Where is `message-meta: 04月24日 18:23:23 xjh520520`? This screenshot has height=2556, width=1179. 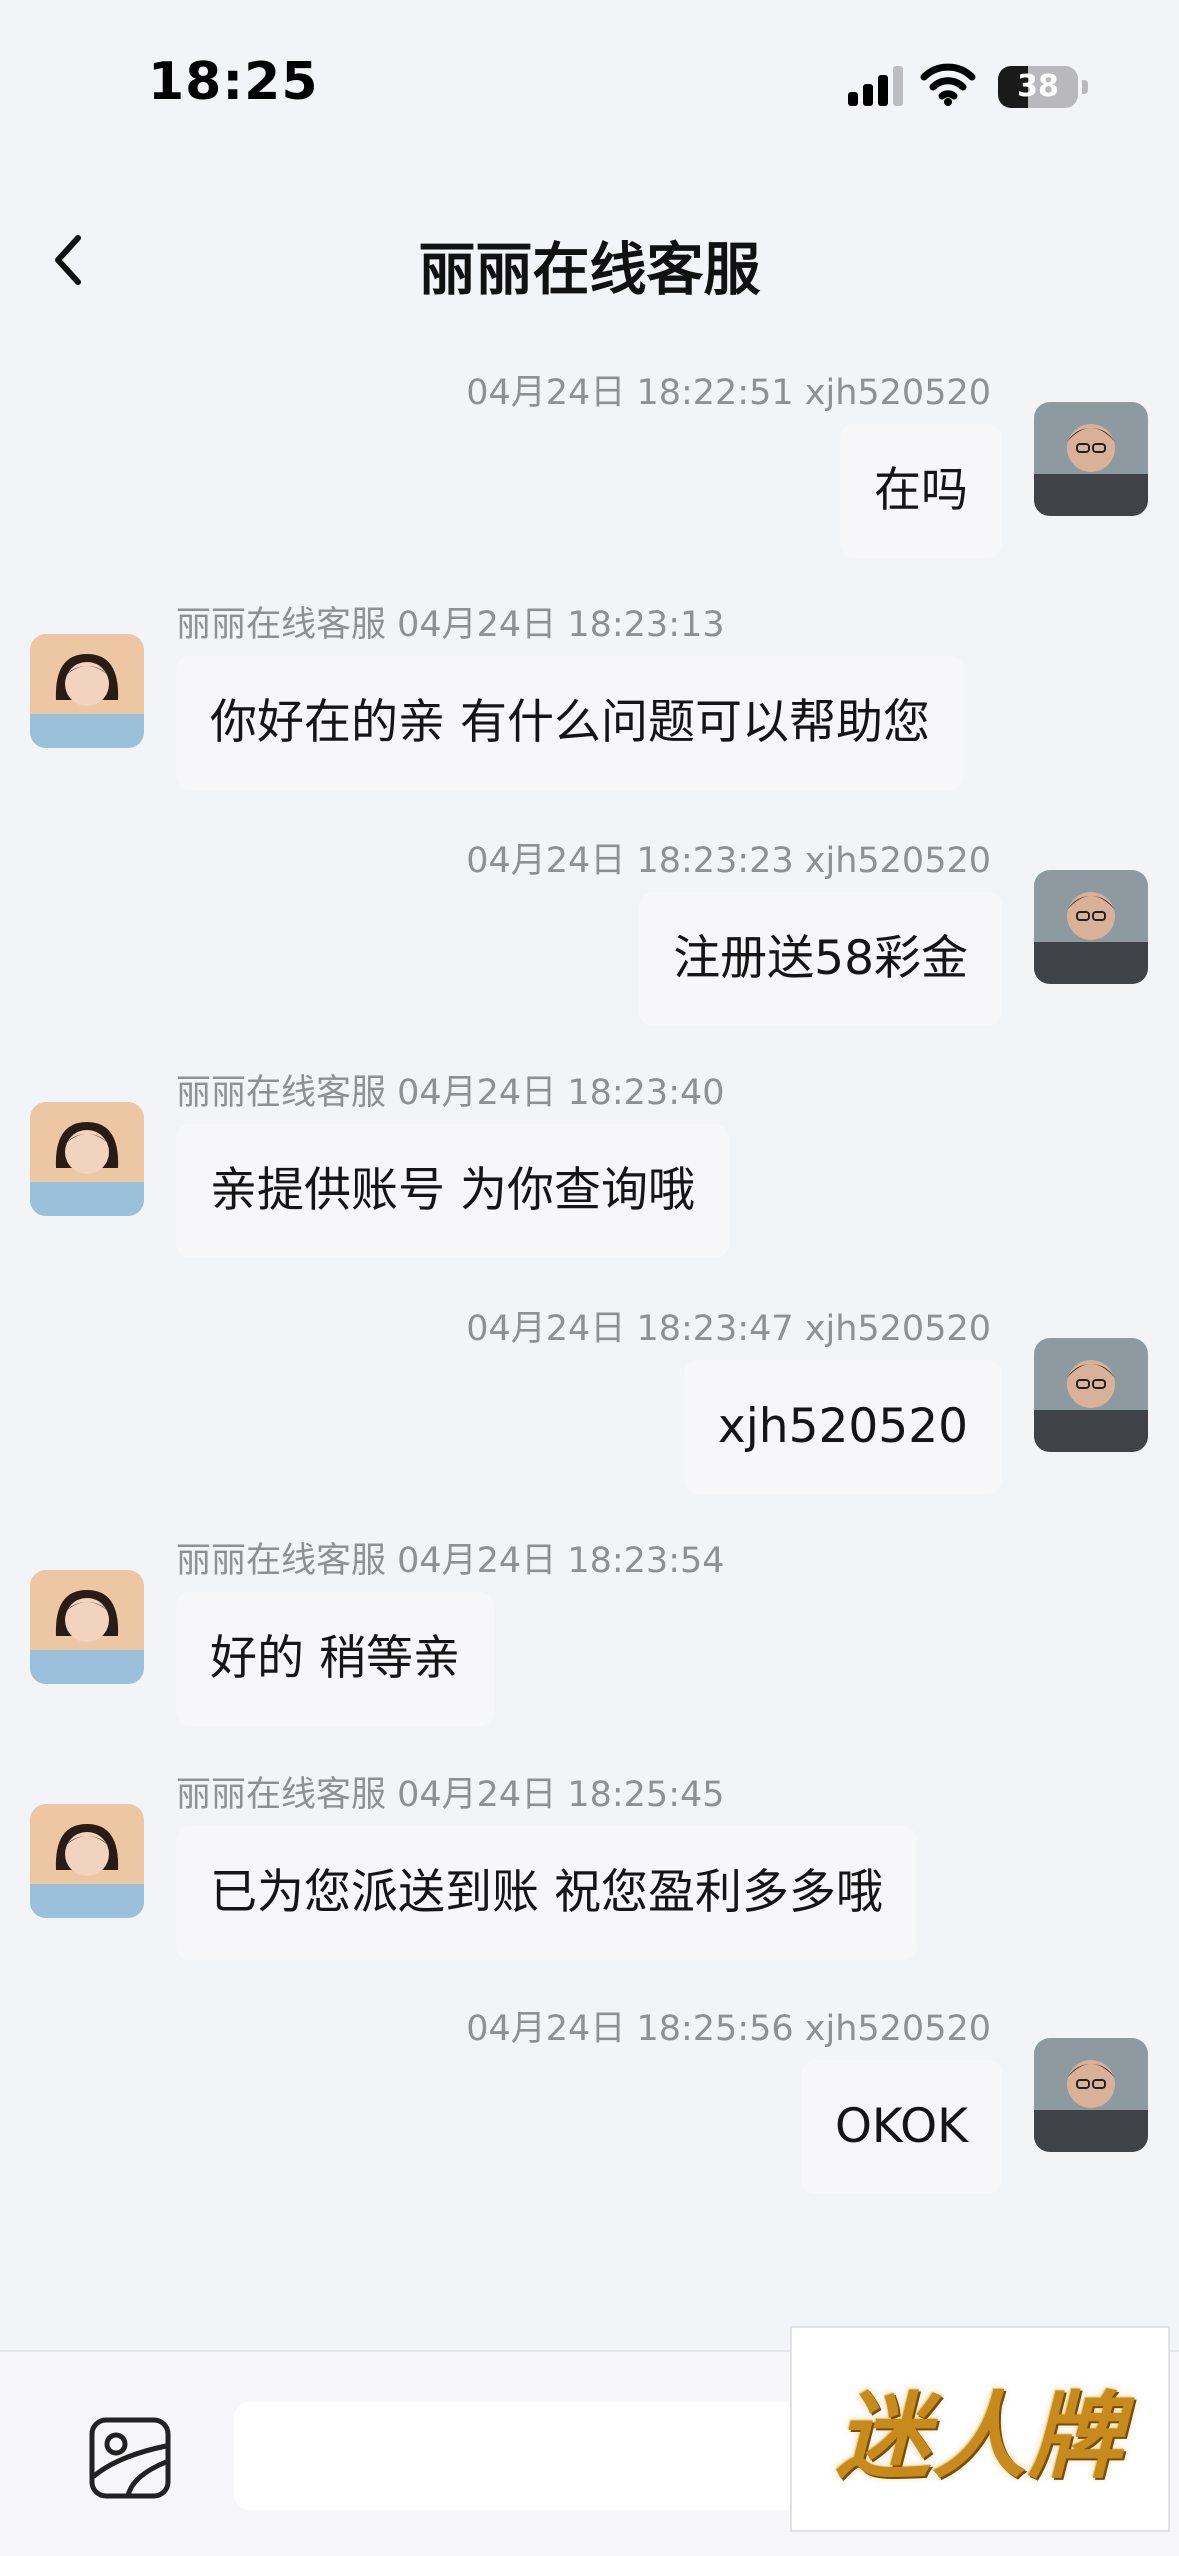 message-meta: 04月24日 18:23:23 xjh520520 is located at coordinates (728, 861).